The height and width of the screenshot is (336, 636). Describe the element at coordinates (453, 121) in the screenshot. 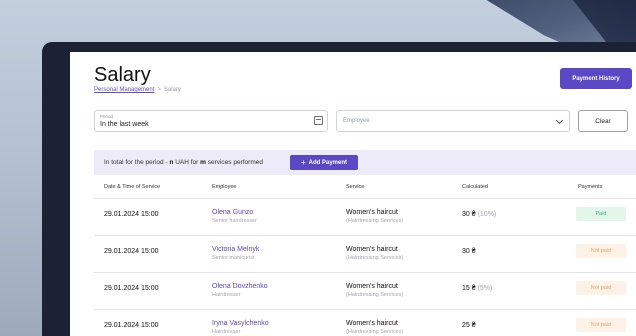

I see `employee-select: Employee` at that location.